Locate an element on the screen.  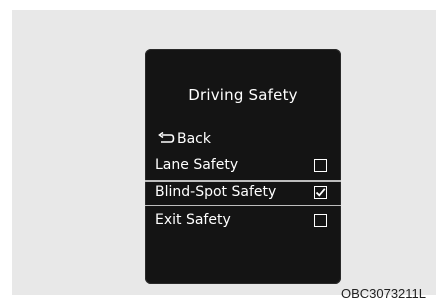
menu-item-label: Exit Safety is located at coordinates (193, 220).